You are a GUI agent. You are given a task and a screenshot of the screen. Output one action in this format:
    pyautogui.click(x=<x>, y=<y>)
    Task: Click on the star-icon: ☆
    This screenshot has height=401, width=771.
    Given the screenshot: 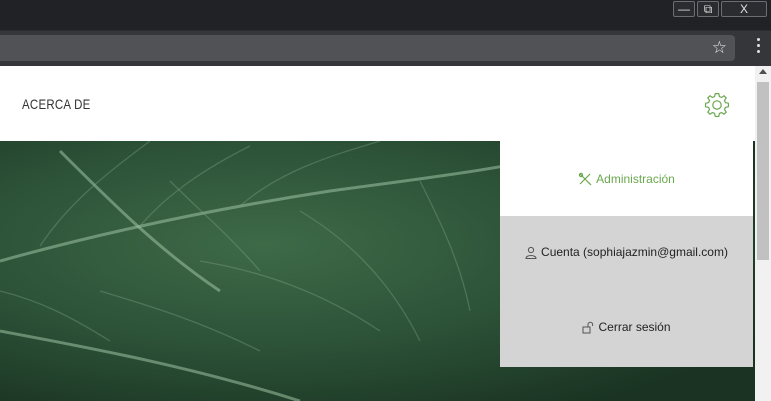 What is the action you would take?
    pyautogui.click(x=719, y=48)
    